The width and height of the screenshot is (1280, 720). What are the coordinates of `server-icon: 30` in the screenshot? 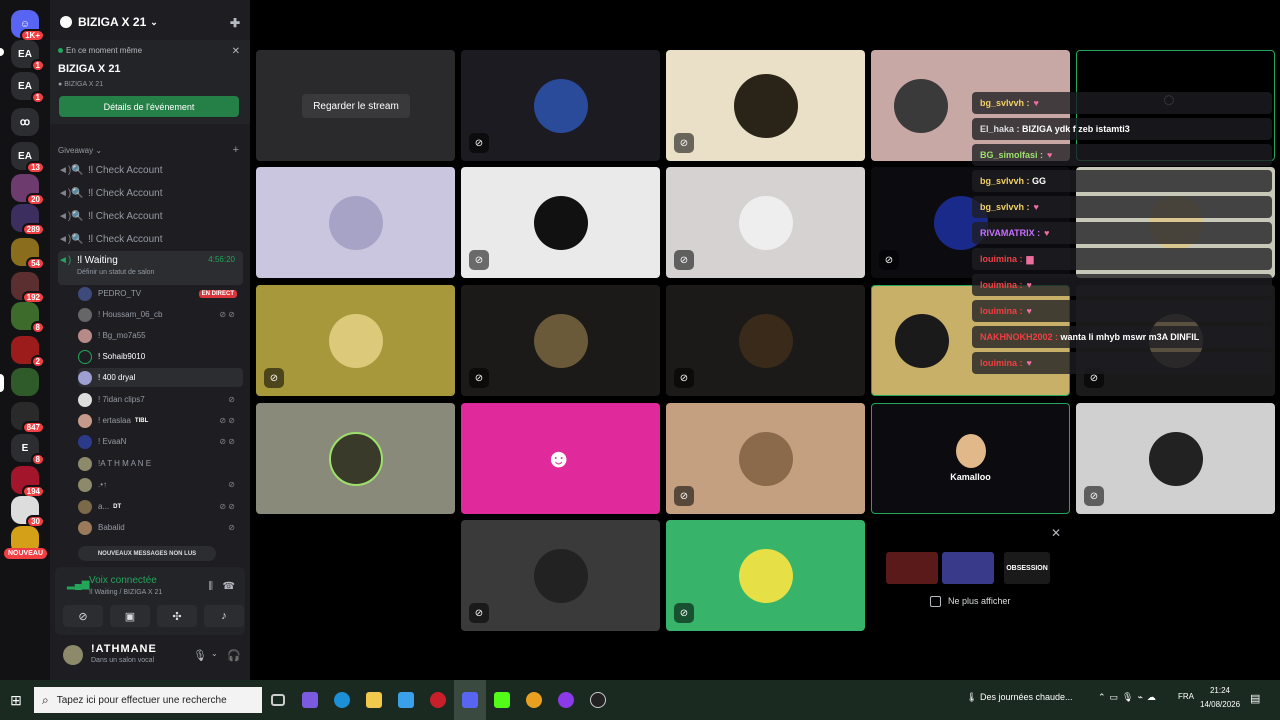 It's located at (28, 512).